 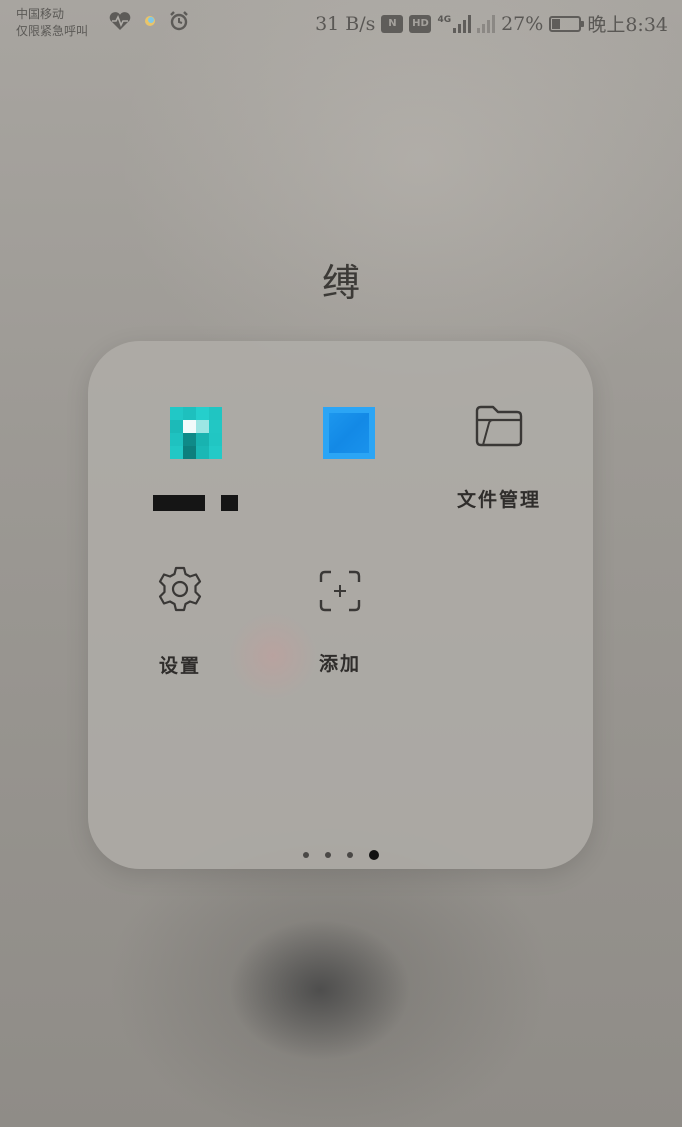 I want to click on pixelated-blue-app-icon, so click(x=349, y=433).